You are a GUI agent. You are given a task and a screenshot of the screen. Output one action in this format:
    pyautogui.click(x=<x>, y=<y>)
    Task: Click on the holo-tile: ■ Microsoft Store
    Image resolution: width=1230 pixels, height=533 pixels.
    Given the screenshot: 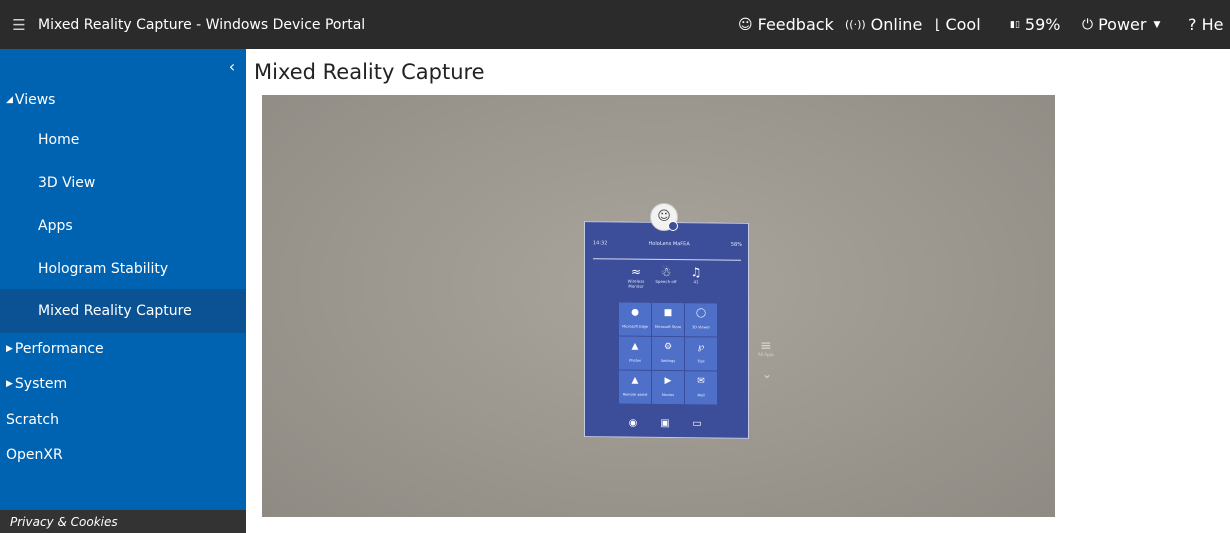 What is the action you would take?
    pyautogui.click(x=668, y=319)
    